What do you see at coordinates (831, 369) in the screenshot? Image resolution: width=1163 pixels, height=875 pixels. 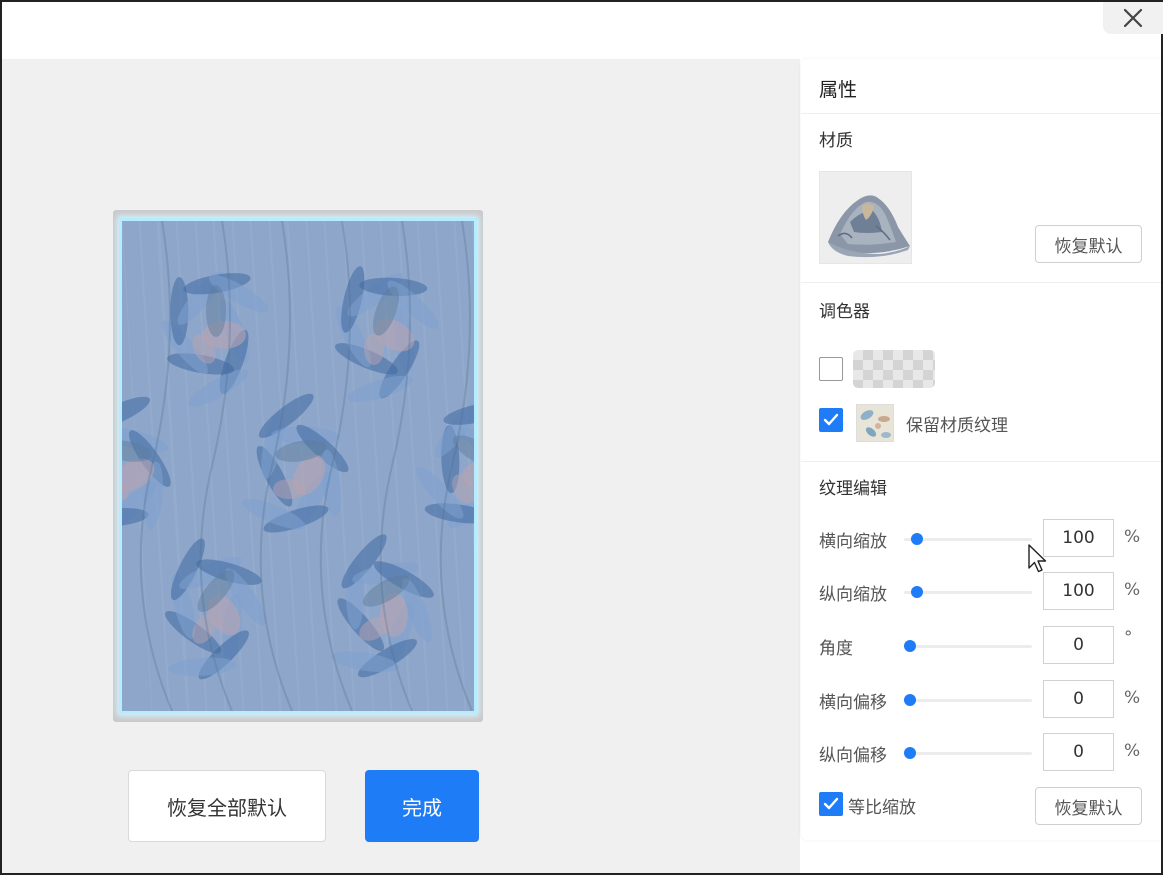 I see `transparent-color-checkbox` at bounding box center [831, 369].